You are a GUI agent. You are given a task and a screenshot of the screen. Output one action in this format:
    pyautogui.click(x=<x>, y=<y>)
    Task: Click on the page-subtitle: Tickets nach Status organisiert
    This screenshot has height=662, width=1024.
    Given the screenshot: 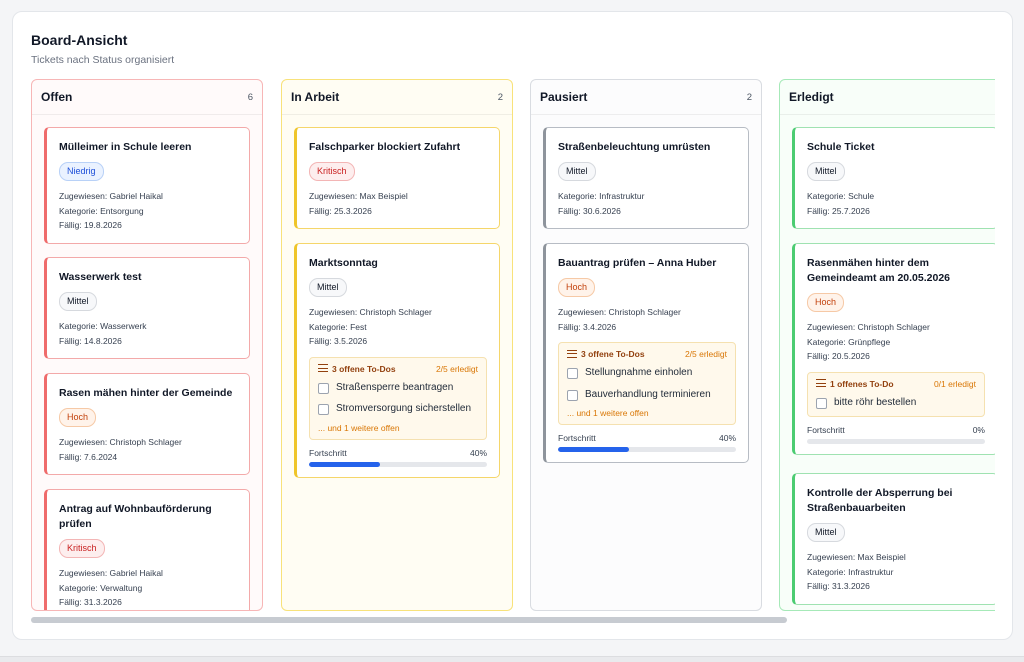 What is the action you would take?
    pyautogui.click(x=103, y=60)
    